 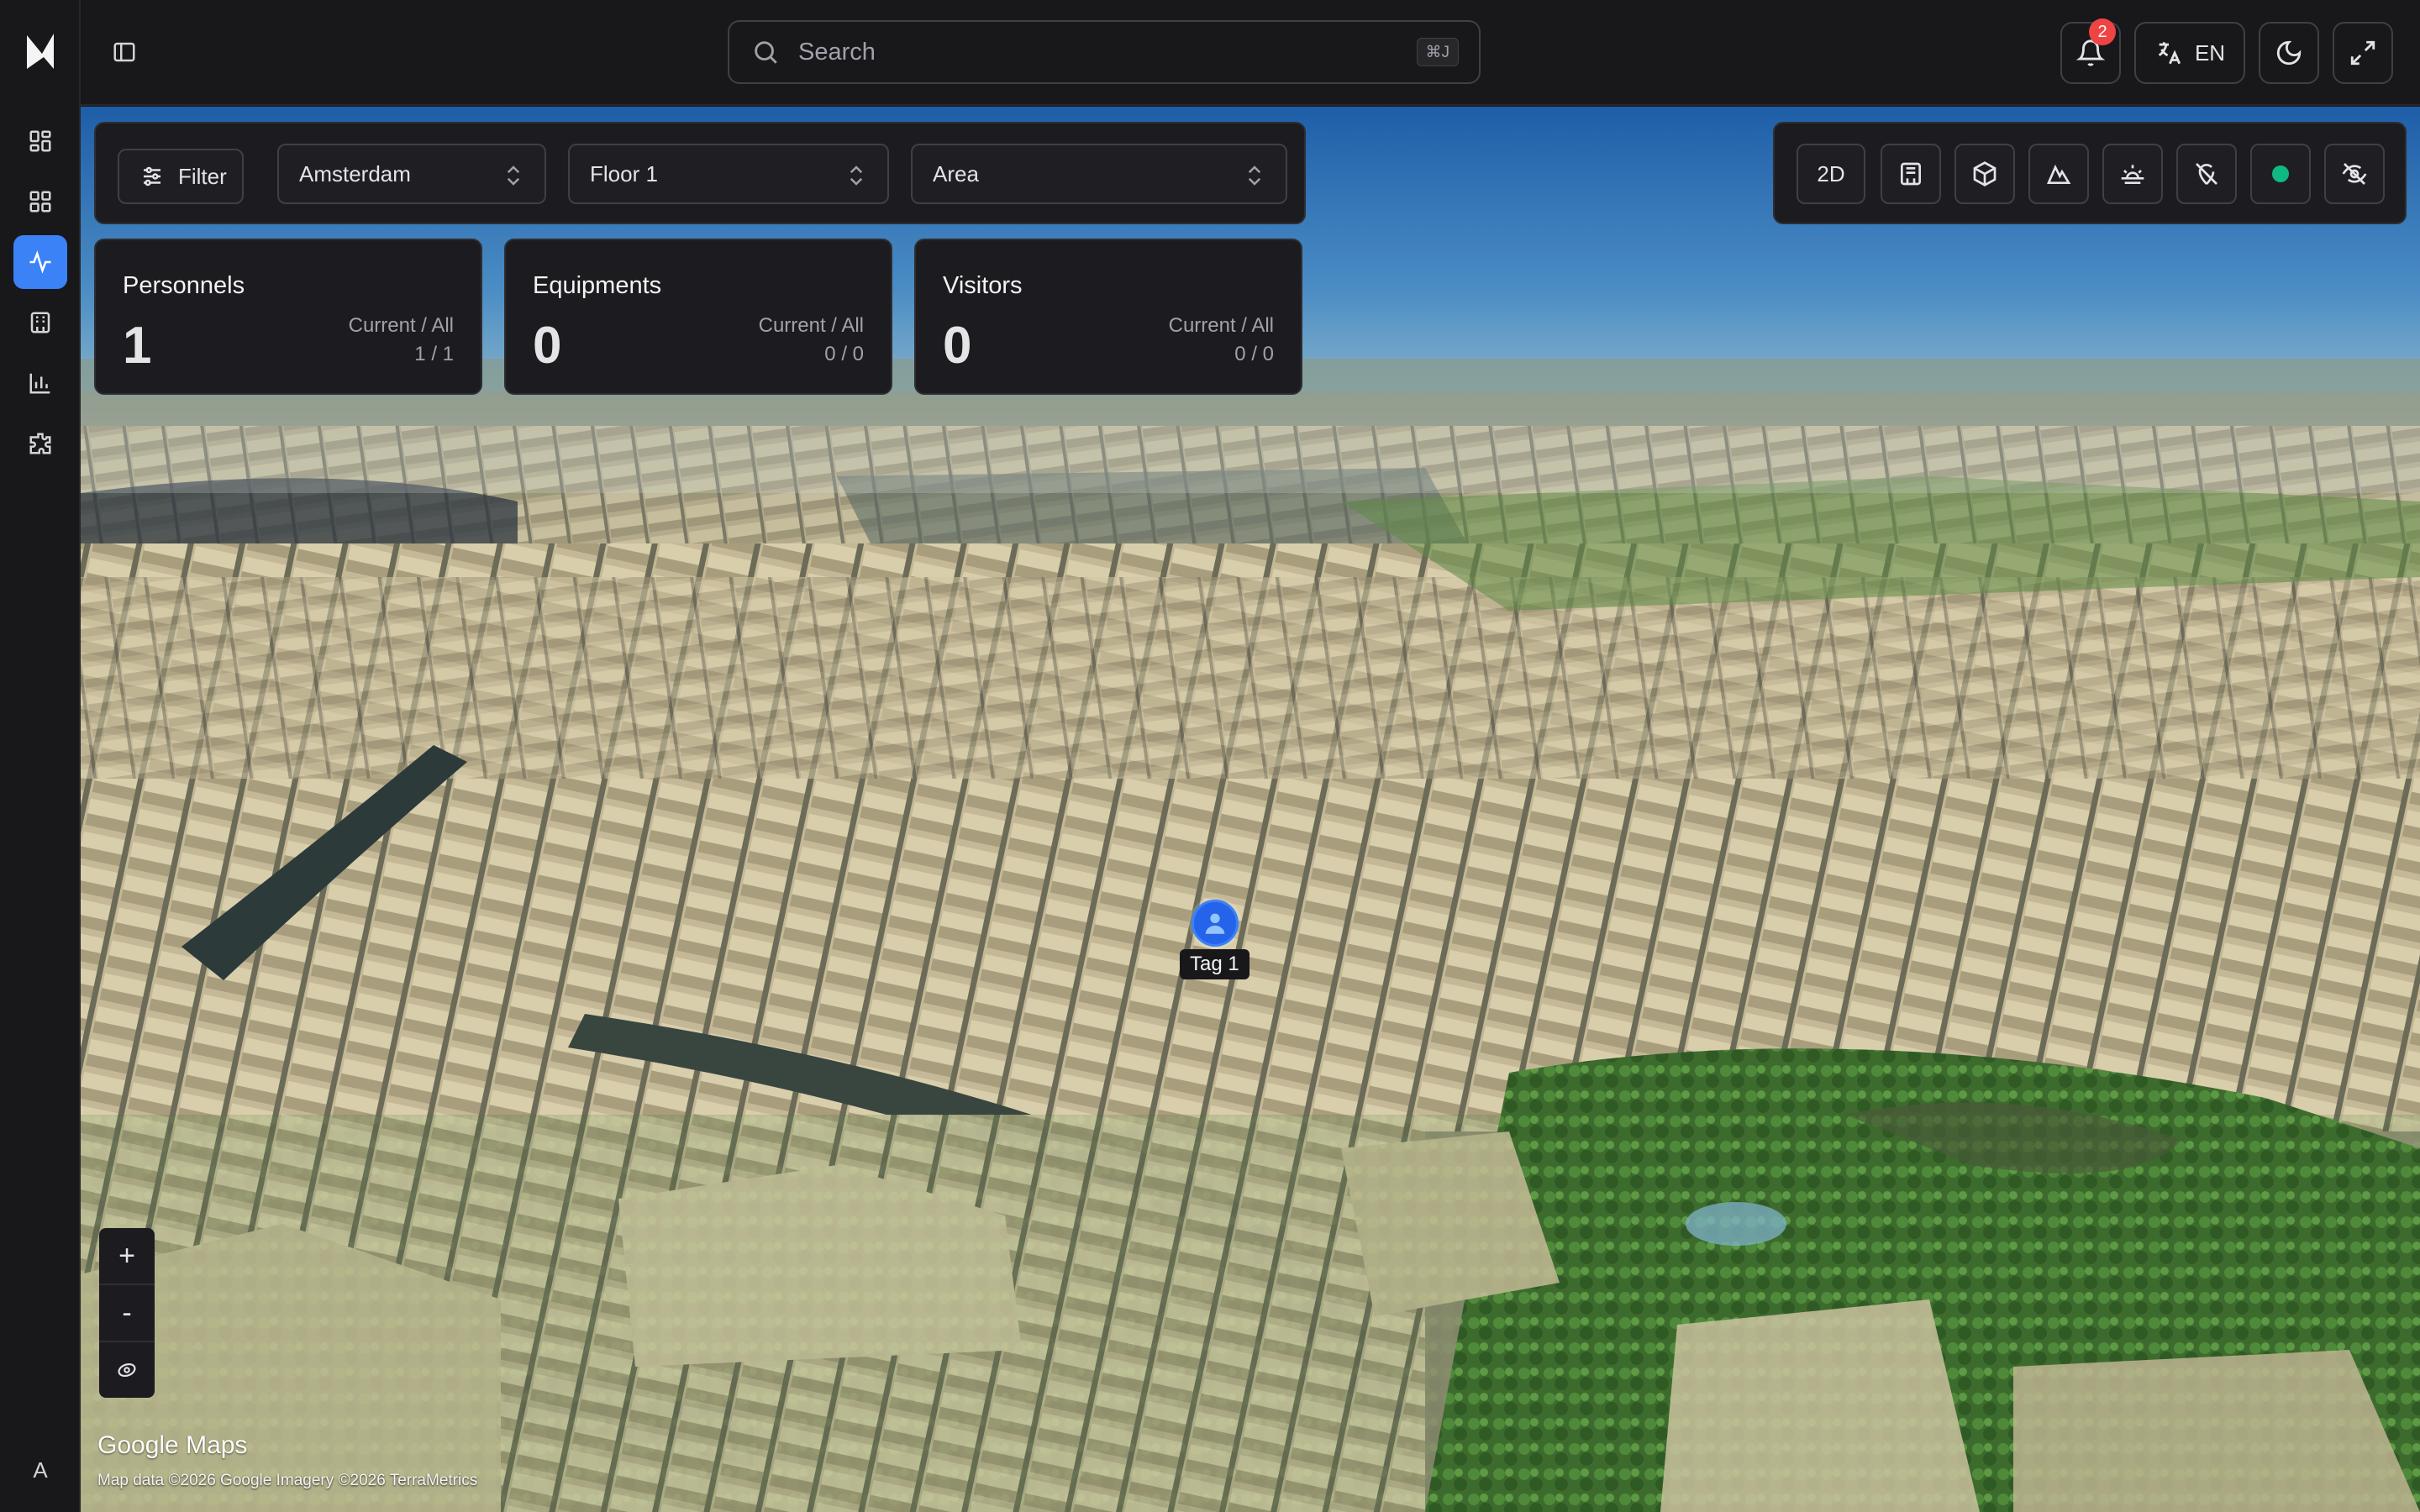 I want to click on filter-bar: Filter Amsterdam Floor 1 Area, so click(x=700, y=173).